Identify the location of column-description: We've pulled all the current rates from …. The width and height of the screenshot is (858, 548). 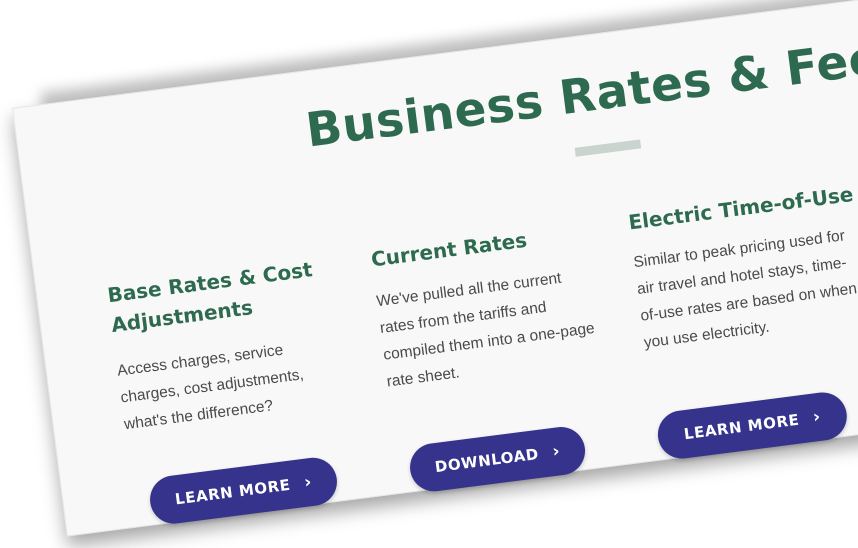
(485, 330).